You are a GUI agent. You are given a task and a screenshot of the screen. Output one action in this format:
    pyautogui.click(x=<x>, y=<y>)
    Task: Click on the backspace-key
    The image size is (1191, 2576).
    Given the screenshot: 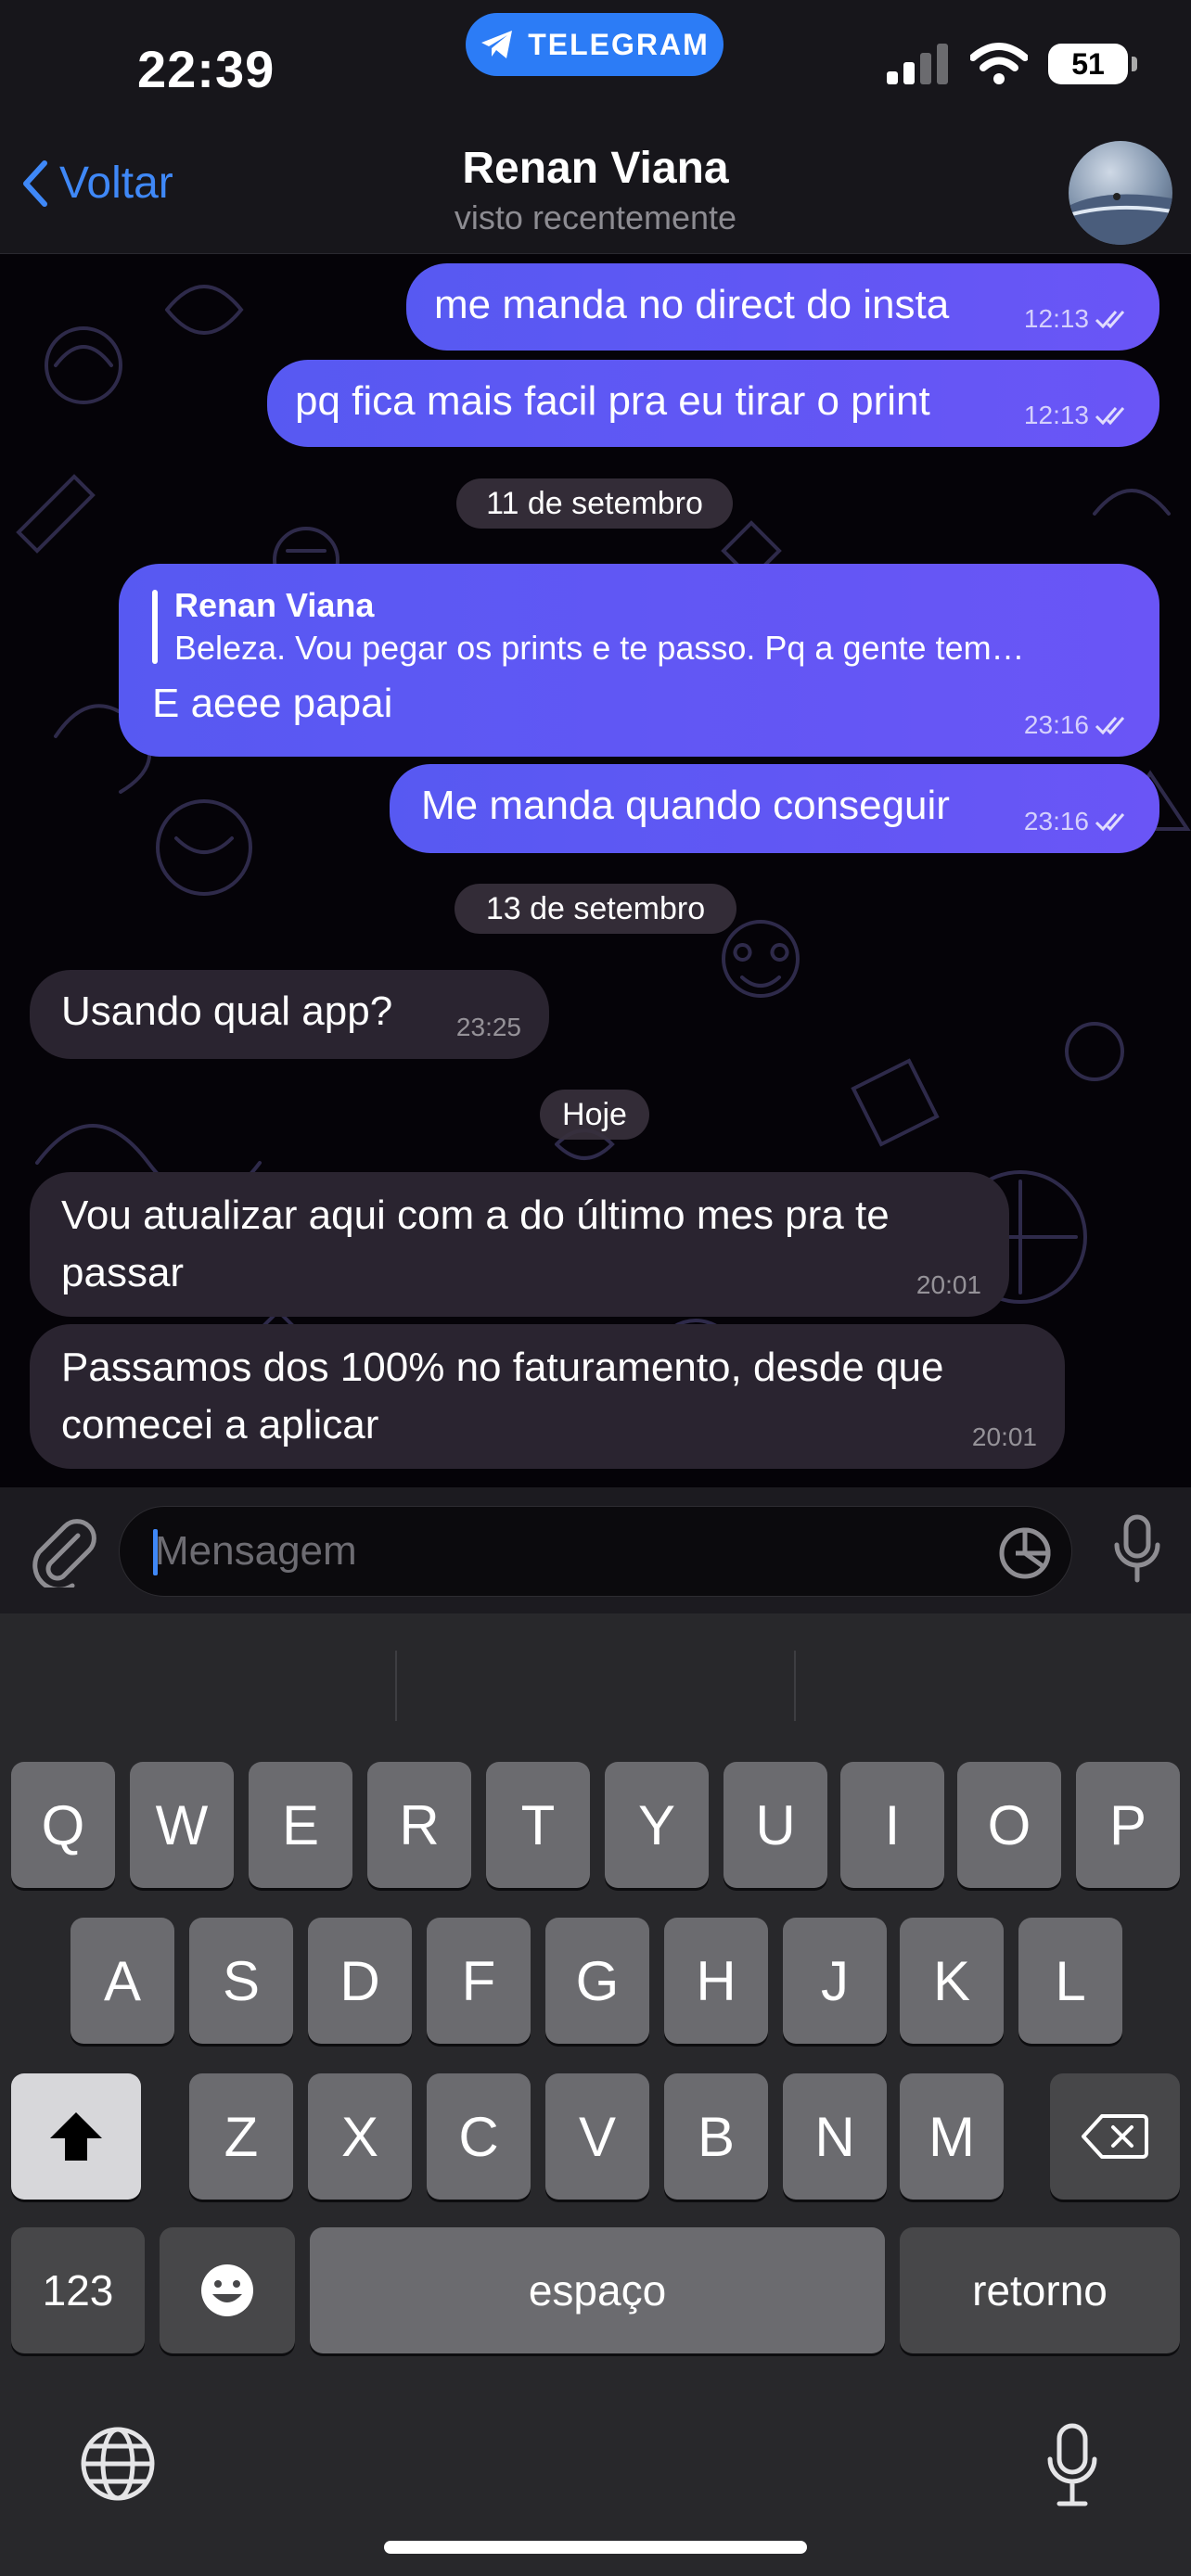 What is the action you would take?
    pyautogui.click(x=1115, y=2137)
    